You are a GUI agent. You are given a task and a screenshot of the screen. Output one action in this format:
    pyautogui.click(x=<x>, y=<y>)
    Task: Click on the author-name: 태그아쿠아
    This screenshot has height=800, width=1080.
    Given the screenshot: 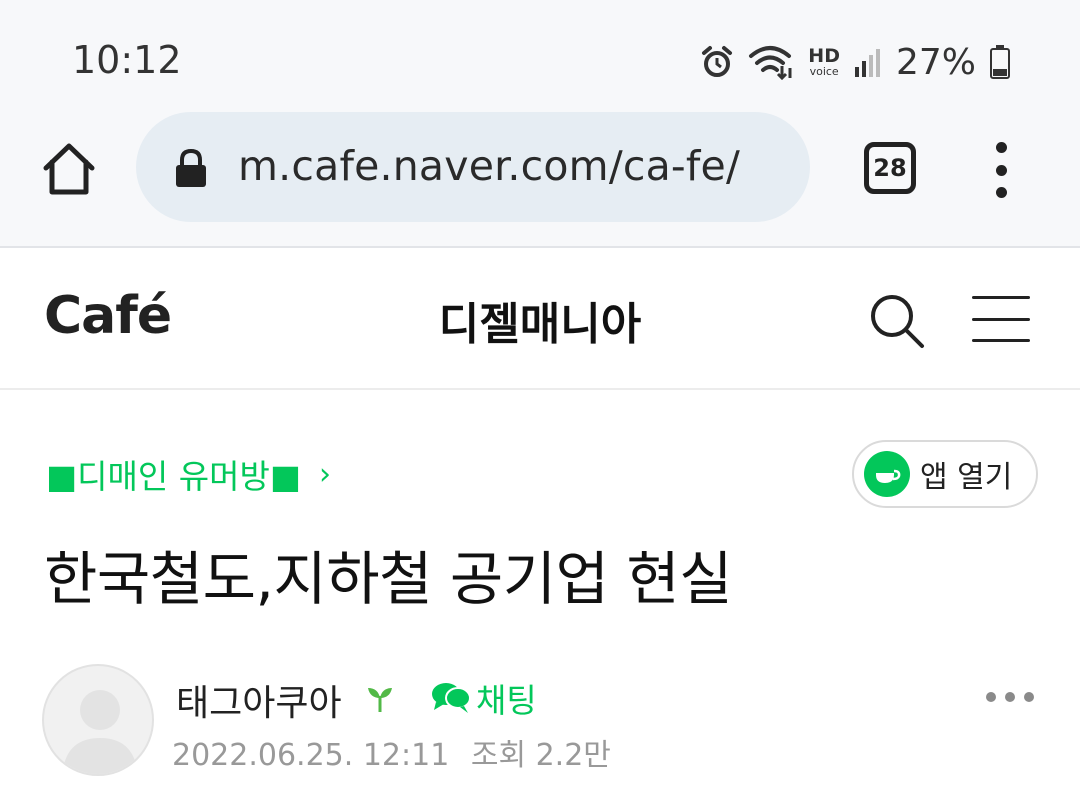 What is the action you would take?
    pyautogui.click(x=259, y=700)
    